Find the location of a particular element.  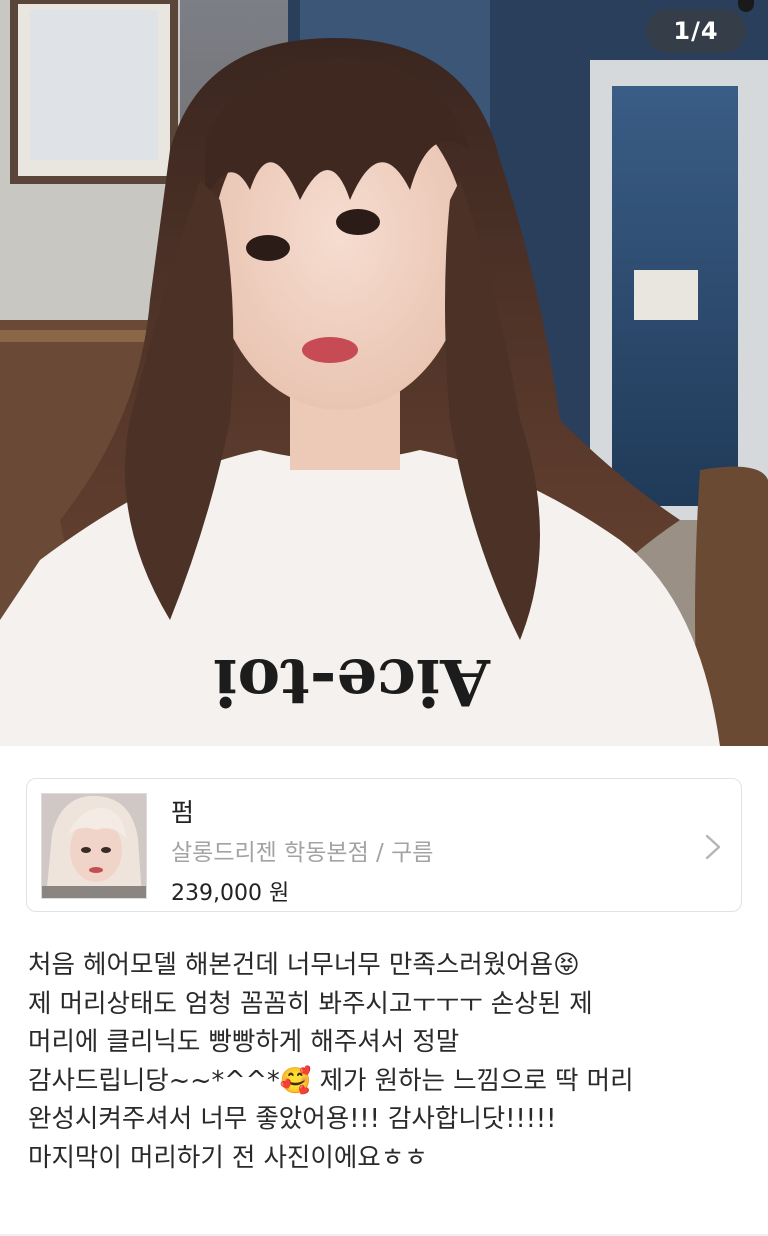

chevron-right-icon is located at coordinates (713, 847).